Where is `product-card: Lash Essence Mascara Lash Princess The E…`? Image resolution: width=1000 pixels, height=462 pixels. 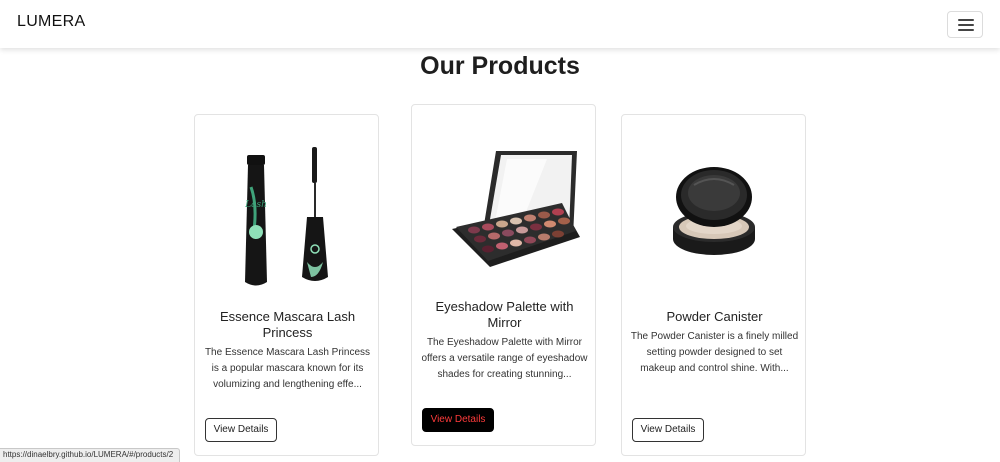 product-card: Lash Essence Mascara Lash Princess The E… is located at coordinates (286, 285).